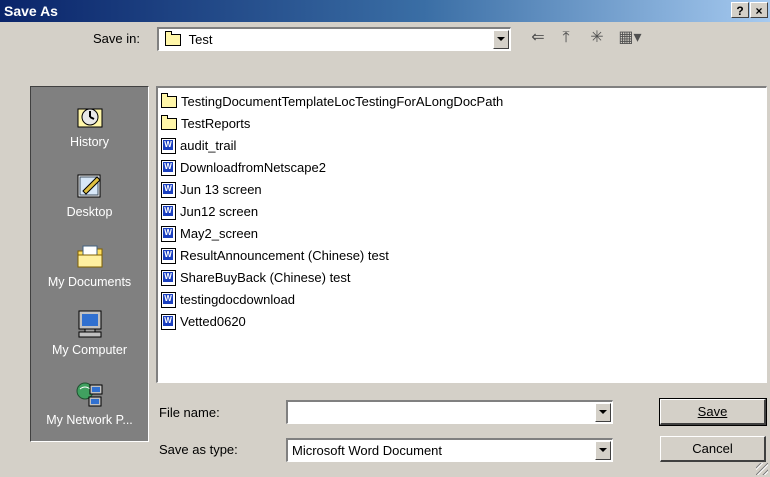 This screenshot has height=477, width=770. I want to click on list-item: Jun 13 screen, so click(211, 190).